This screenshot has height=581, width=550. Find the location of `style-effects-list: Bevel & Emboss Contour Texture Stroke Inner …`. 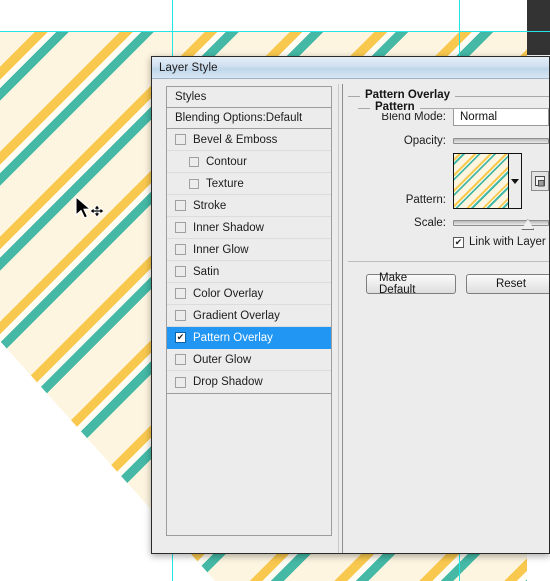

style-effects-list: Bevel & Emboss Contour Texture Stroke Inner … is located at coordinates (249, 261).